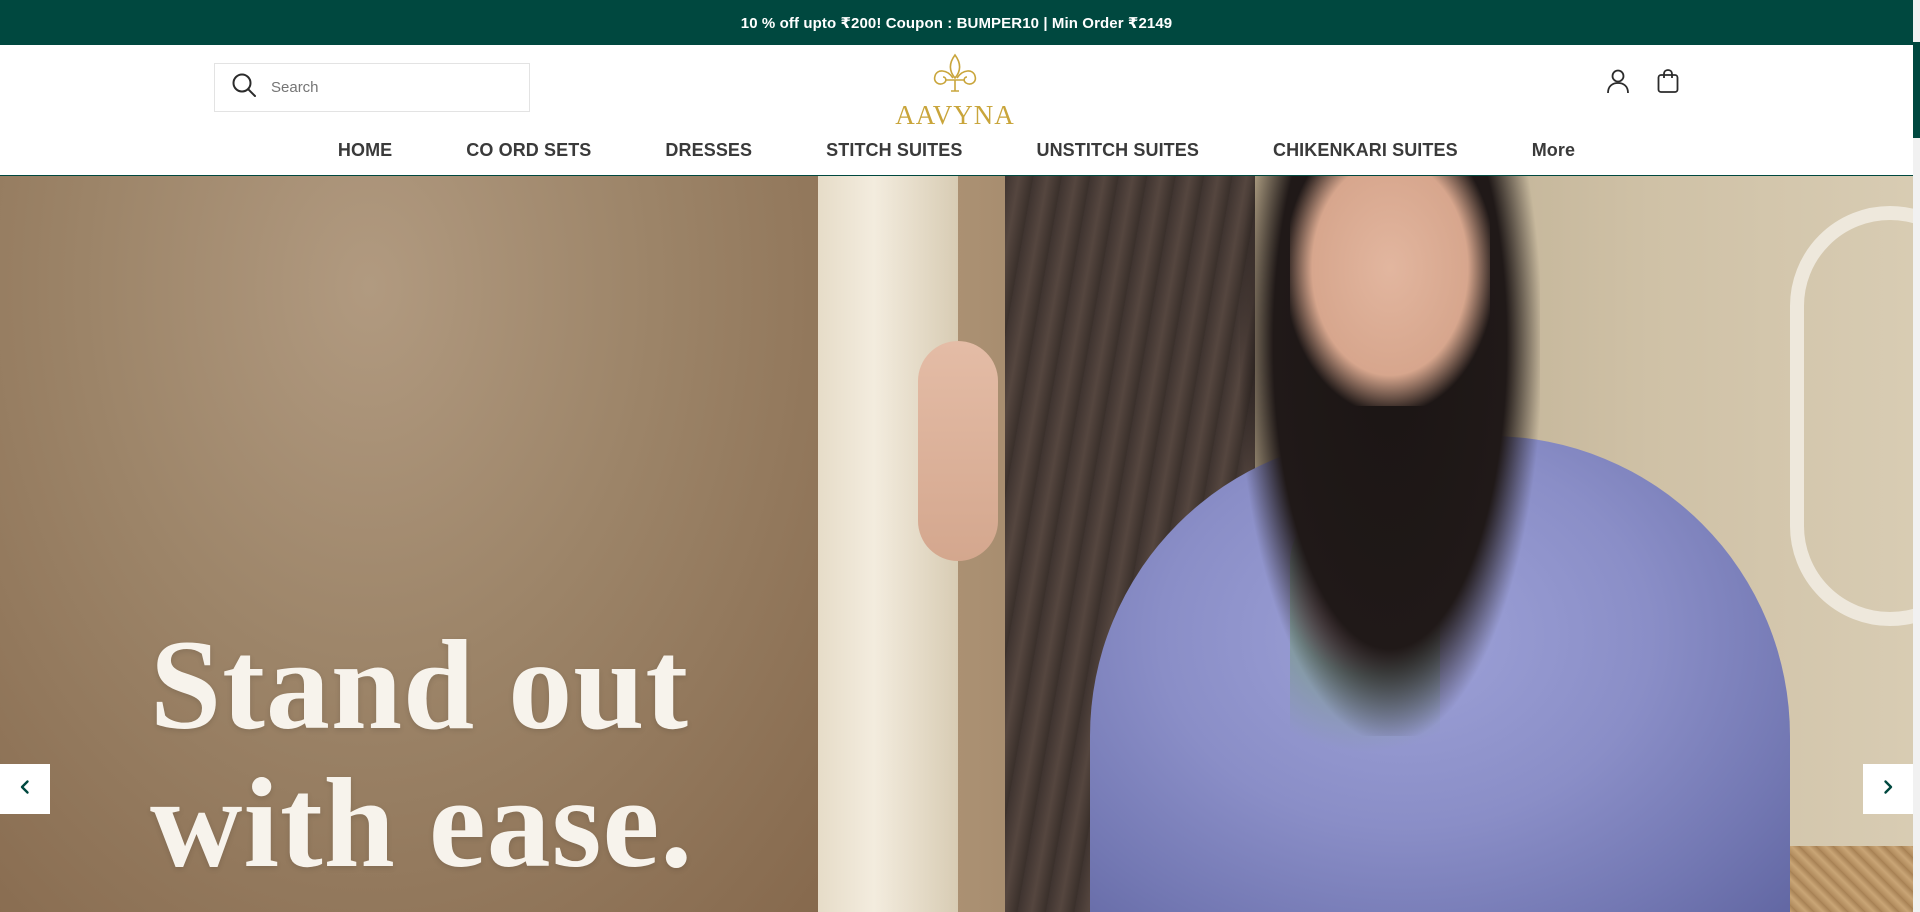 Image resolution: width=1920 pixels, height=912 pixels. Describe the element at coordinates (391, 87) in the screenshot. I see `search-input` at that location.